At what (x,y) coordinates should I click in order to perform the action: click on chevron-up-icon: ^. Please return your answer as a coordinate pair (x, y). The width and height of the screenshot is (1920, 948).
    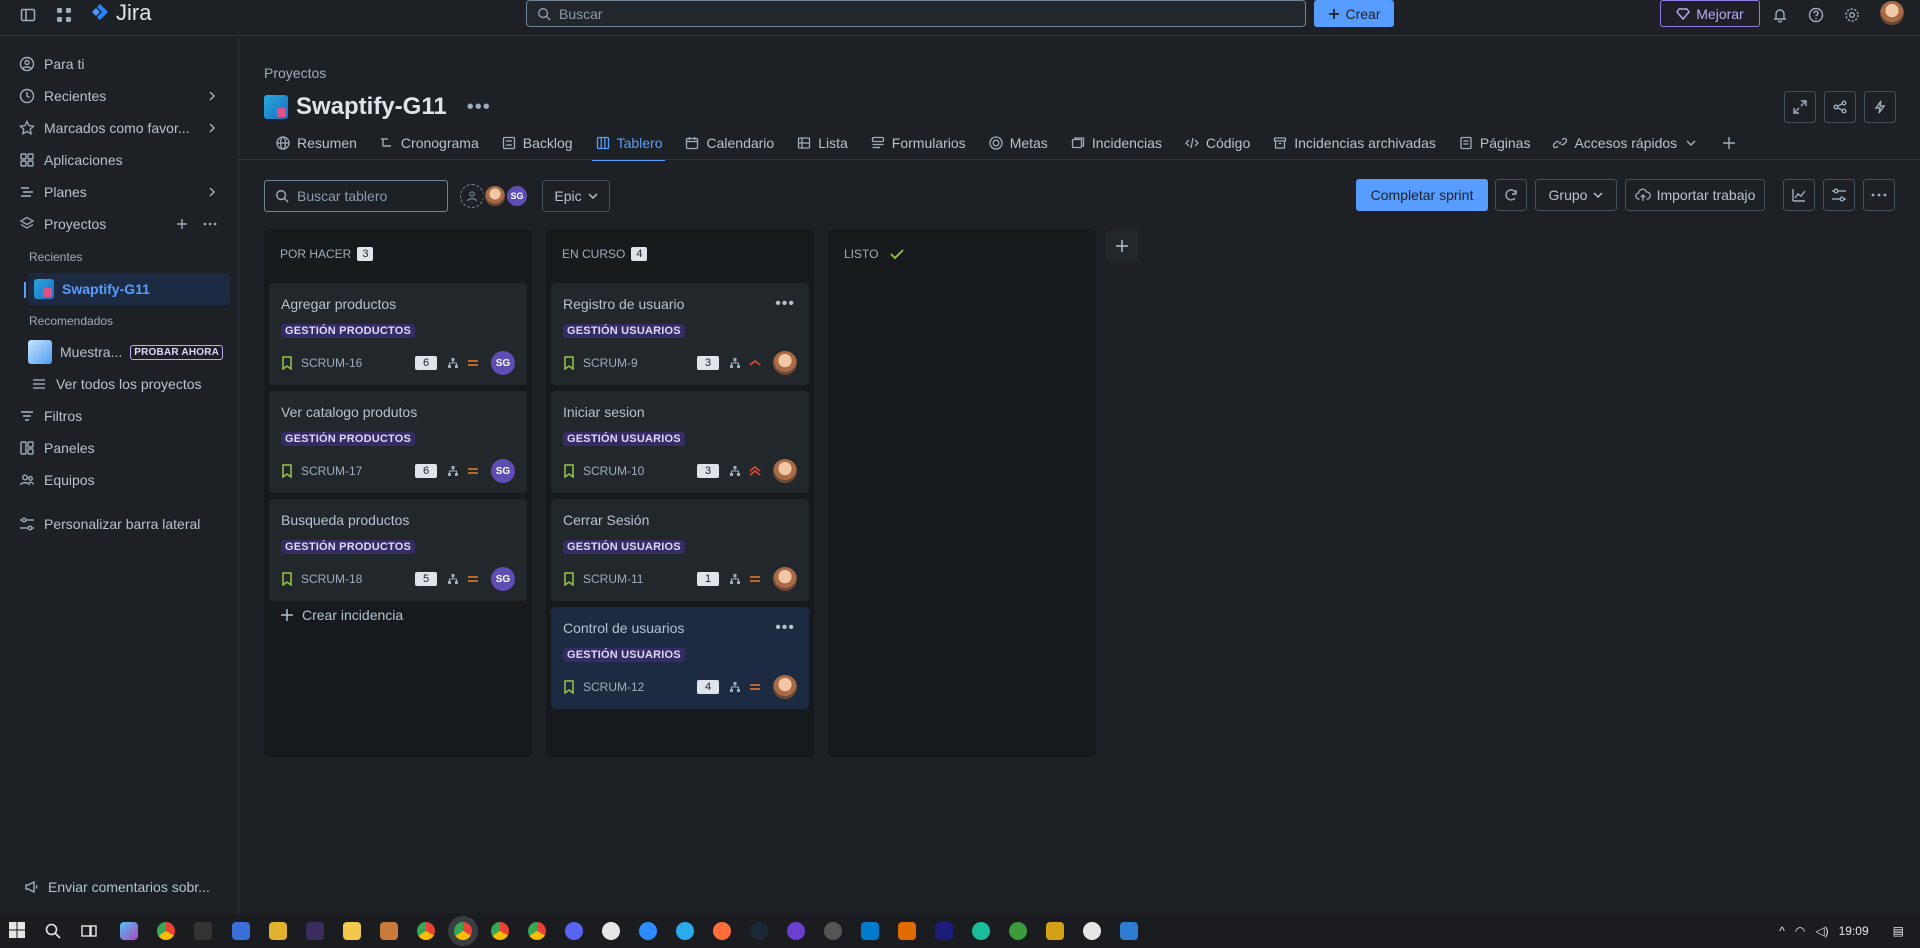
    Looking at the image, I should click on (1782, 931).